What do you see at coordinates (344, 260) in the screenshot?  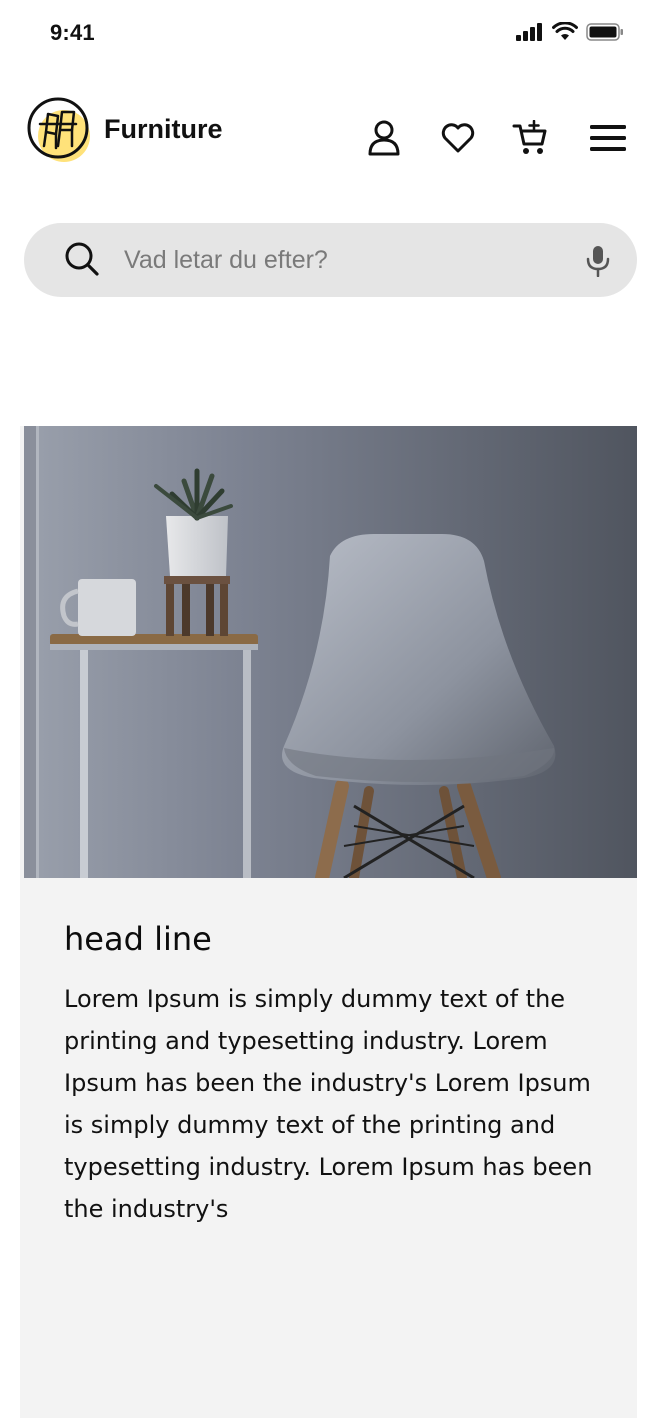 I see `search-input` at bounding box center [344, 260].